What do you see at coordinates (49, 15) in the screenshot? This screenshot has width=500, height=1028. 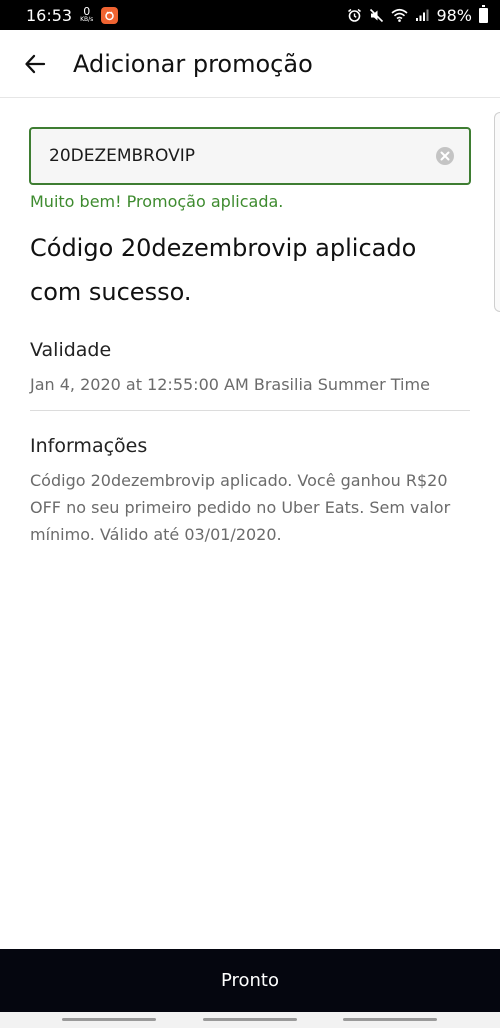 I see `status-time: 16:53` at bounding box center [49, 15].